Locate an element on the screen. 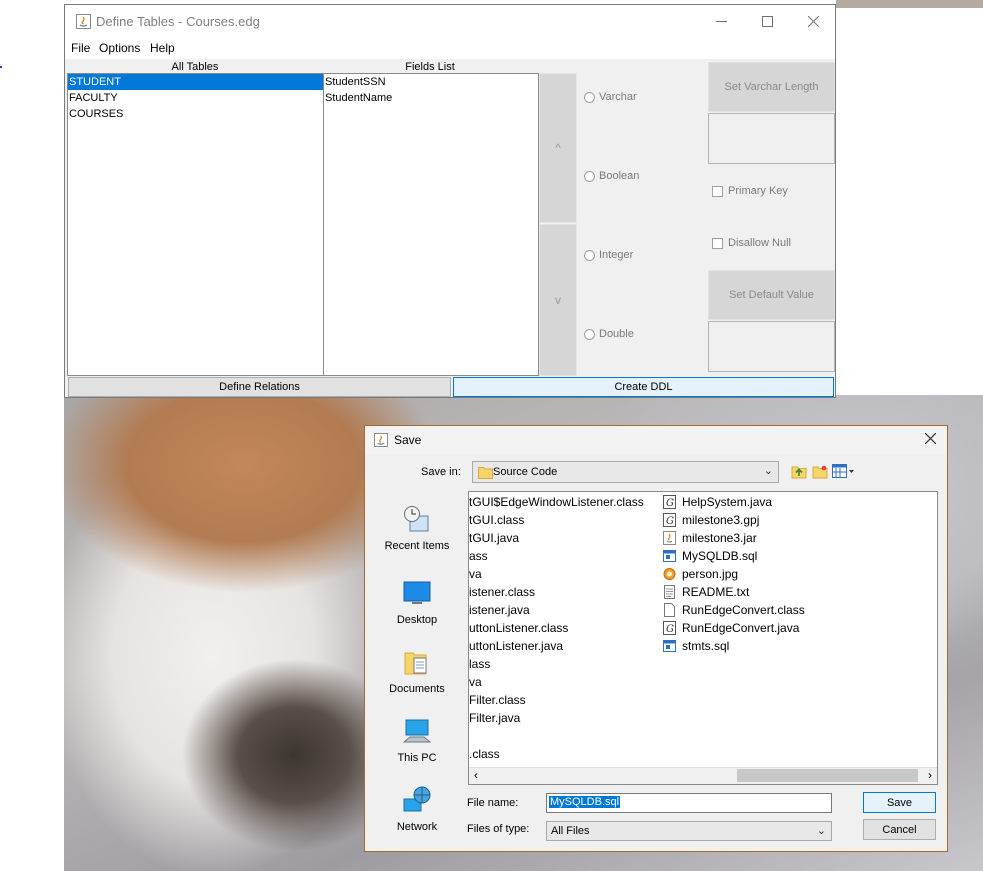 This screenshot has height=871, width=983. field-row-studentname: StudentName is located at coordinates (431, 98).